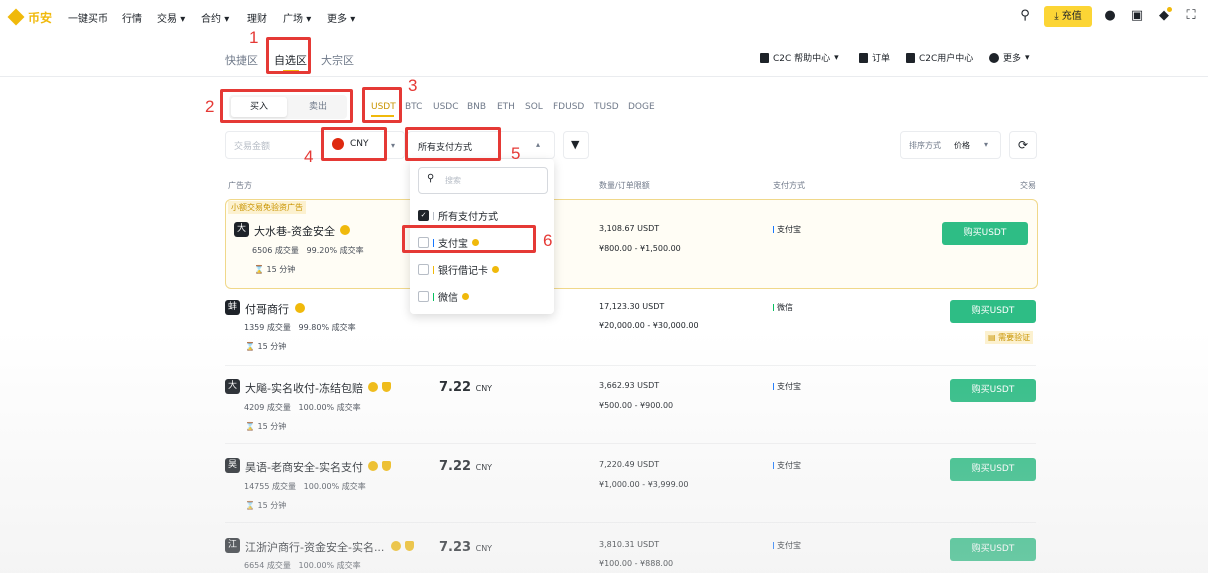 The image size is (1208, 573). What do you see at coordinates (604, 76) in the screenshot?
I see `header-divider` at bounding box center [604, 76].